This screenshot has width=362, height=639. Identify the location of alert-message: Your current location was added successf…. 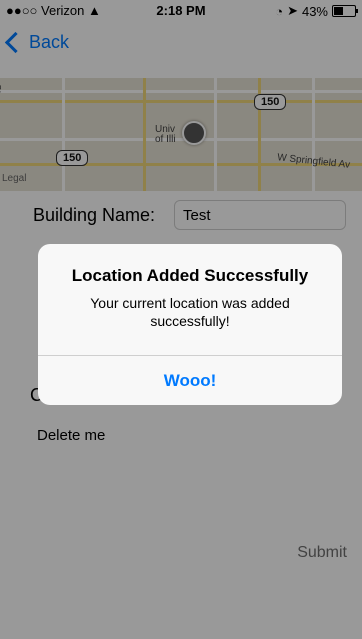
(190, 312).